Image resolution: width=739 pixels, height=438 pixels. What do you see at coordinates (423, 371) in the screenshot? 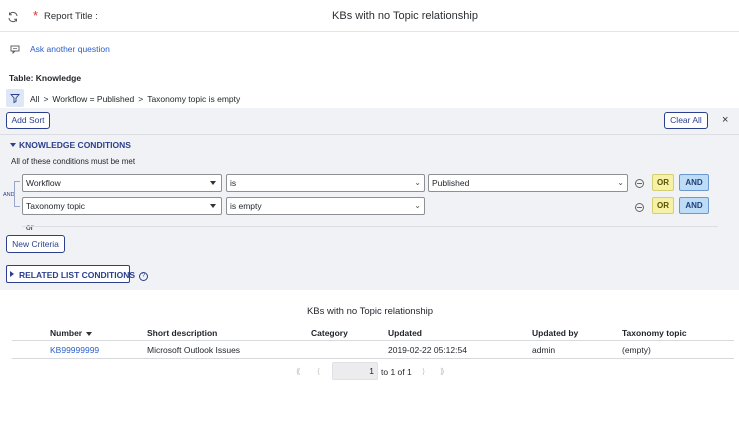
I see `next-page-icon: ⟩` at bounding box center [423, 371].